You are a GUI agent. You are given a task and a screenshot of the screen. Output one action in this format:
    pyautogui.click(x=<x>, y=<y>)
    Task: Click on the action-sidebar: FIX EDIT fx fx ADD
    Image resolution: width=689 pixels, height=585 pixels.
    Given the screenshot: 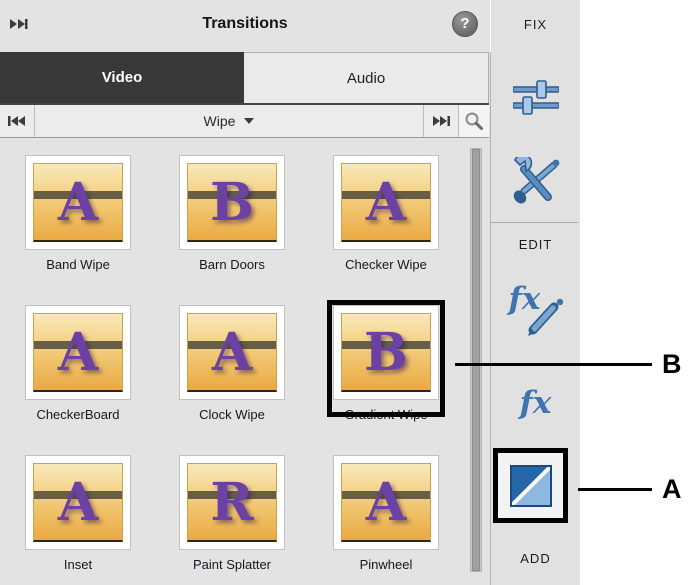 What is the action you would take?
    pyautogui.click(x=535, y=292)
    